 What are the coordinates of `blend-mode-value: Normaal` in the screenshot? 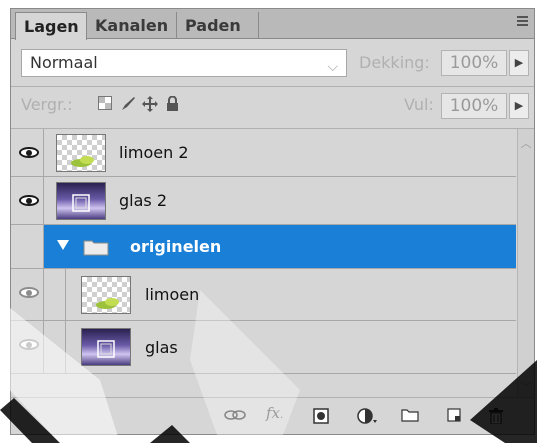 It's located at (64, 62).